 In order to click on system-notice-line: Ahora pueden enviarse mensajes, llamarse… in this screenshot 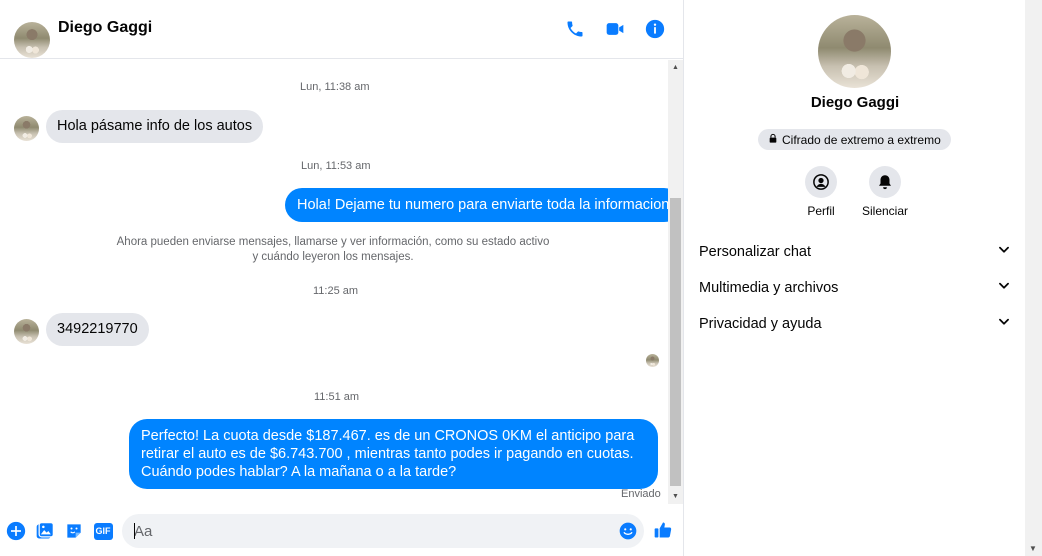, I will do `click(333, 242)`.